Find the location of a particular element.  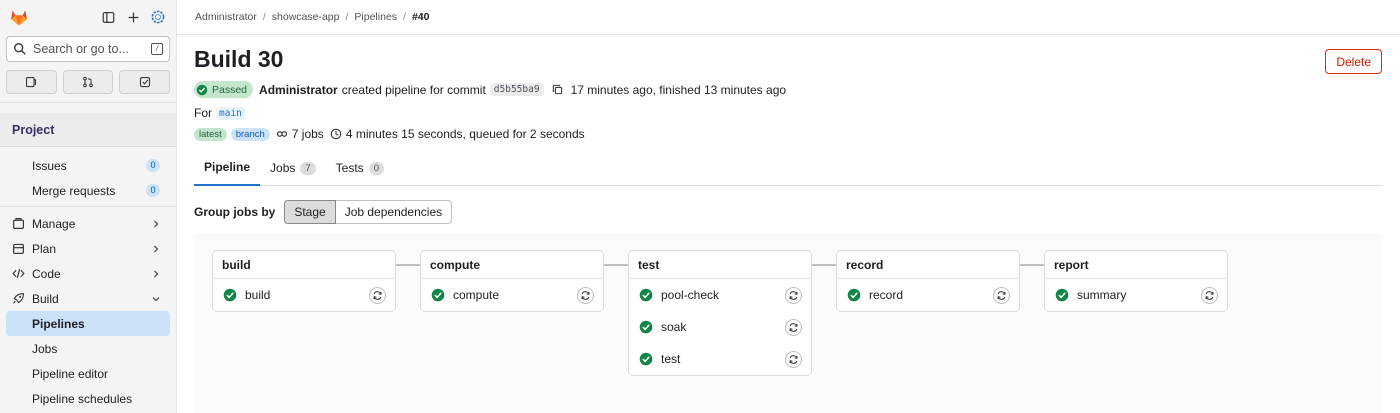

stage-title: test is located at coordinates (720, 265).